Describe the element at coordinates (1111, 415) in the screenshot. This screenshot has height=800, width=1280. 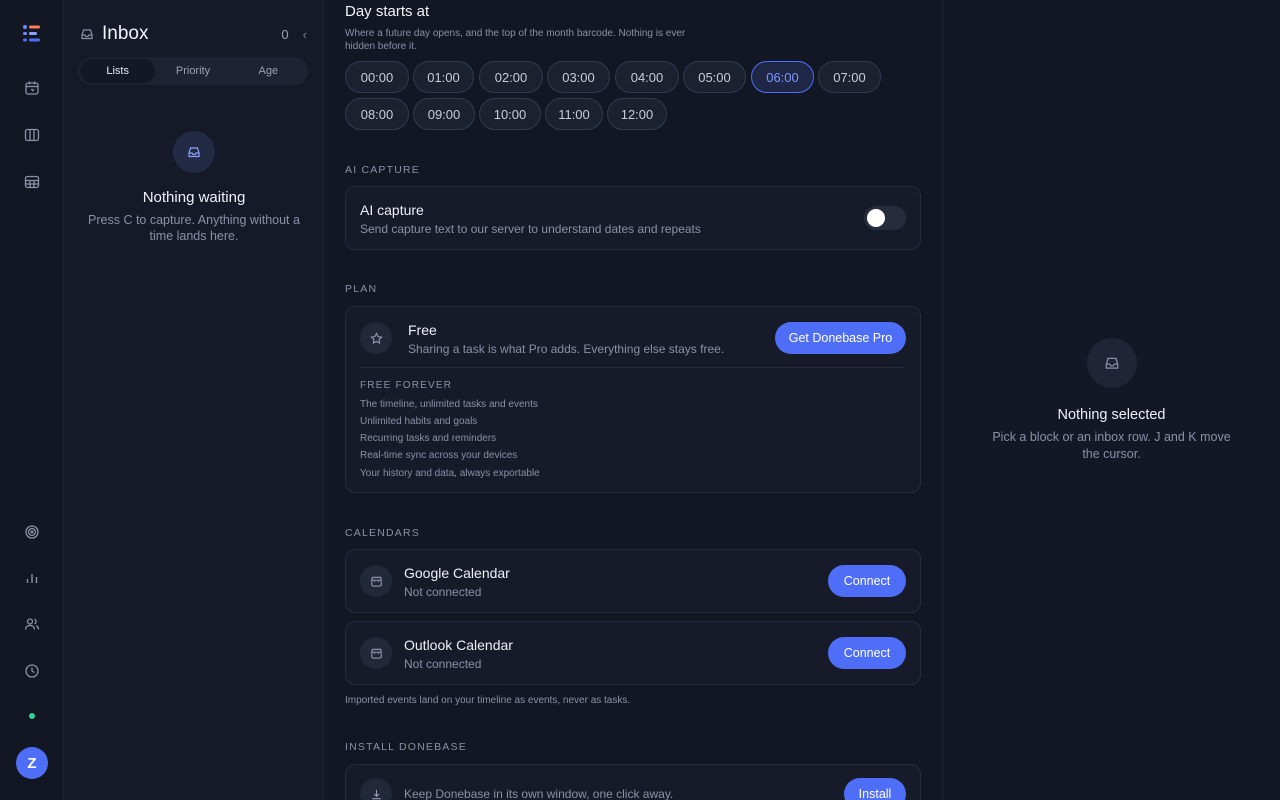
I see `detail-empty-title: Nothing selected` at that location.